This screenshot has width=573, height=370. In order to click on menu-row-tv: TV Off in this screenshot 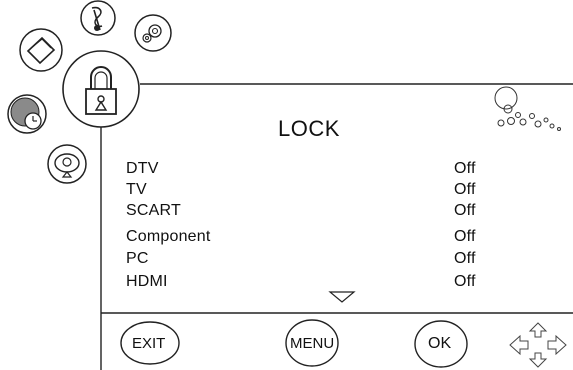, I will do `click(326, 191)`.